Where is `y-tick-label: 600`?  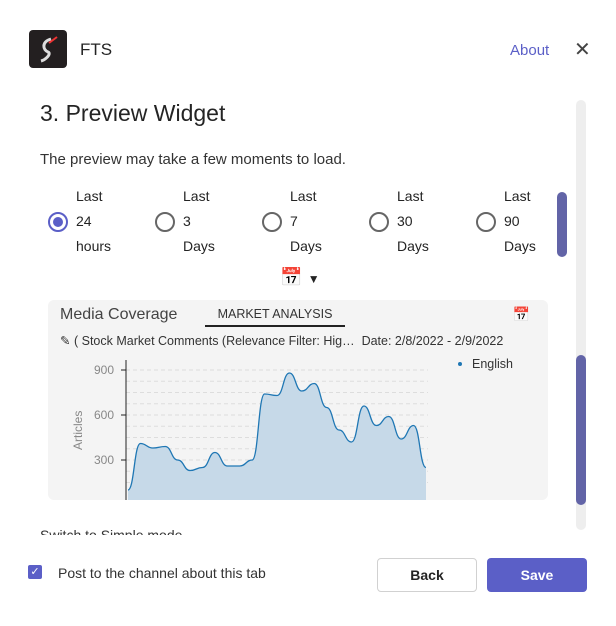
y-tick-label: 600 is located at coordinates (104, 415).